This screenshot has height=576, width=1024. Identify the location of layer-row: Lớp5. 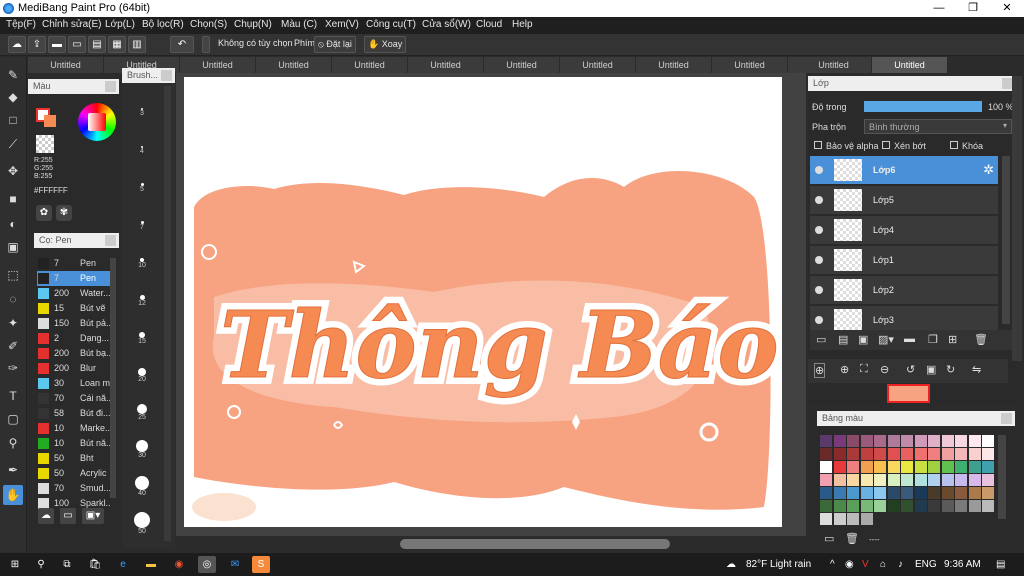
(904, 200).